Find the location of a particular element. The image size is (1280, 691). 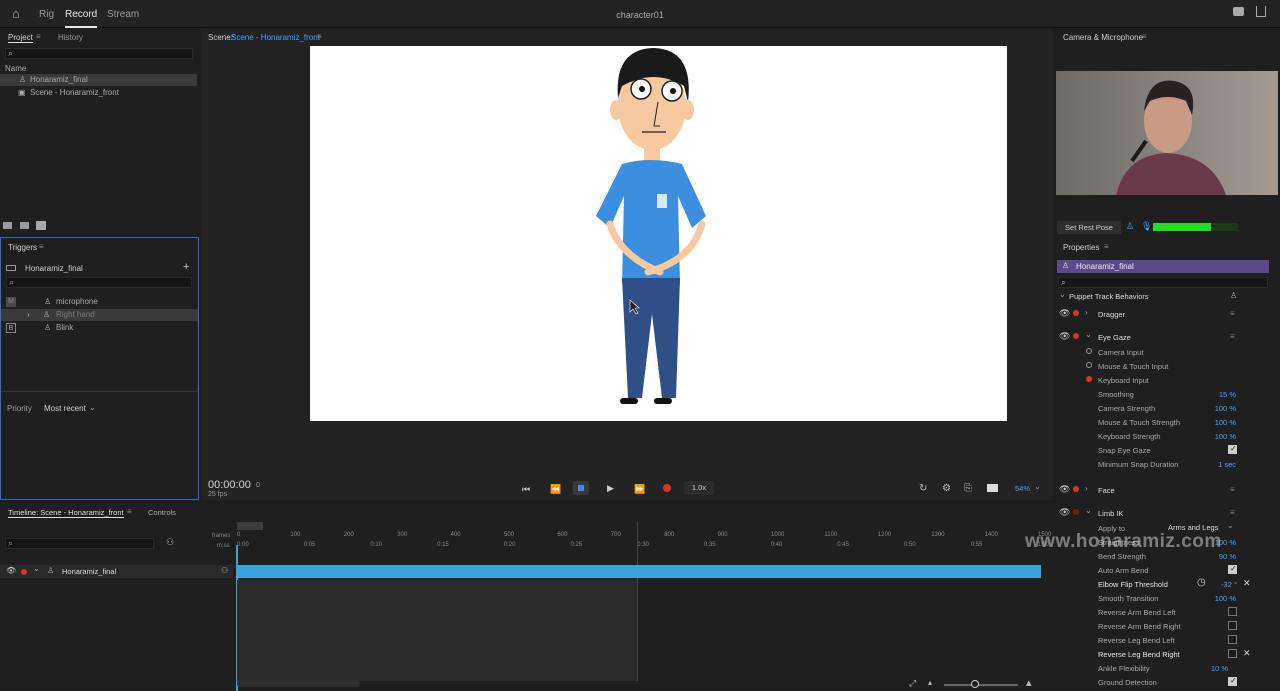

elbow-flip-value: -32 ° is located at coordinates (1217, 584).